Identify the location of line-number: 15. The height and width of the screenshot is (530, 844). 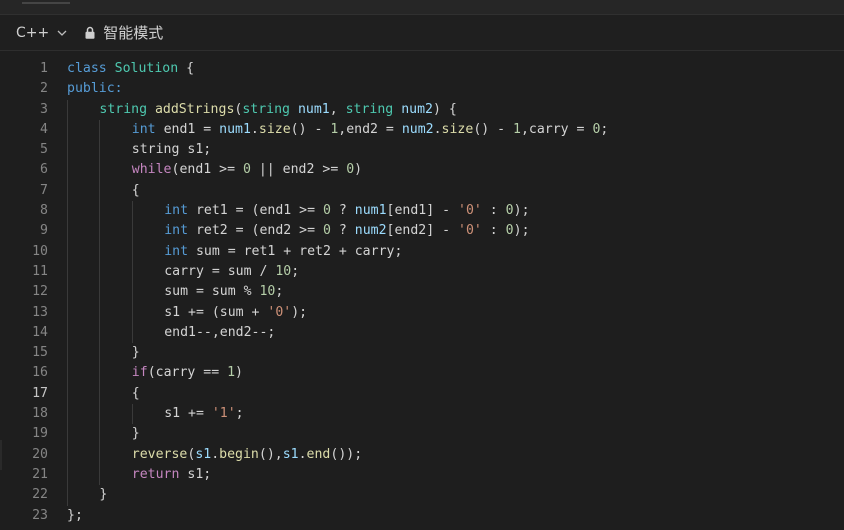
(40, 353).